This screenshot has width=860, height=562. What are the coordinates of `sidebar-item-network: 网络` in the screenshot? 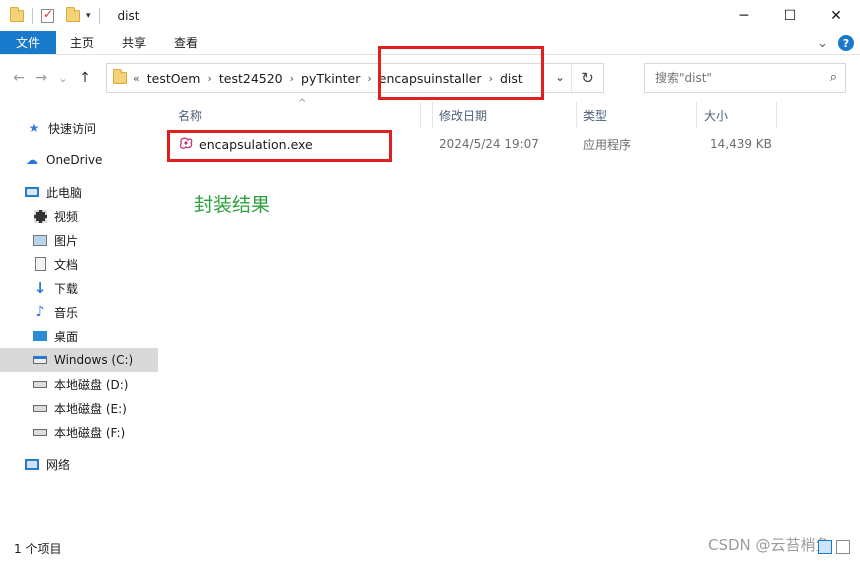 It's located at (79, 464).